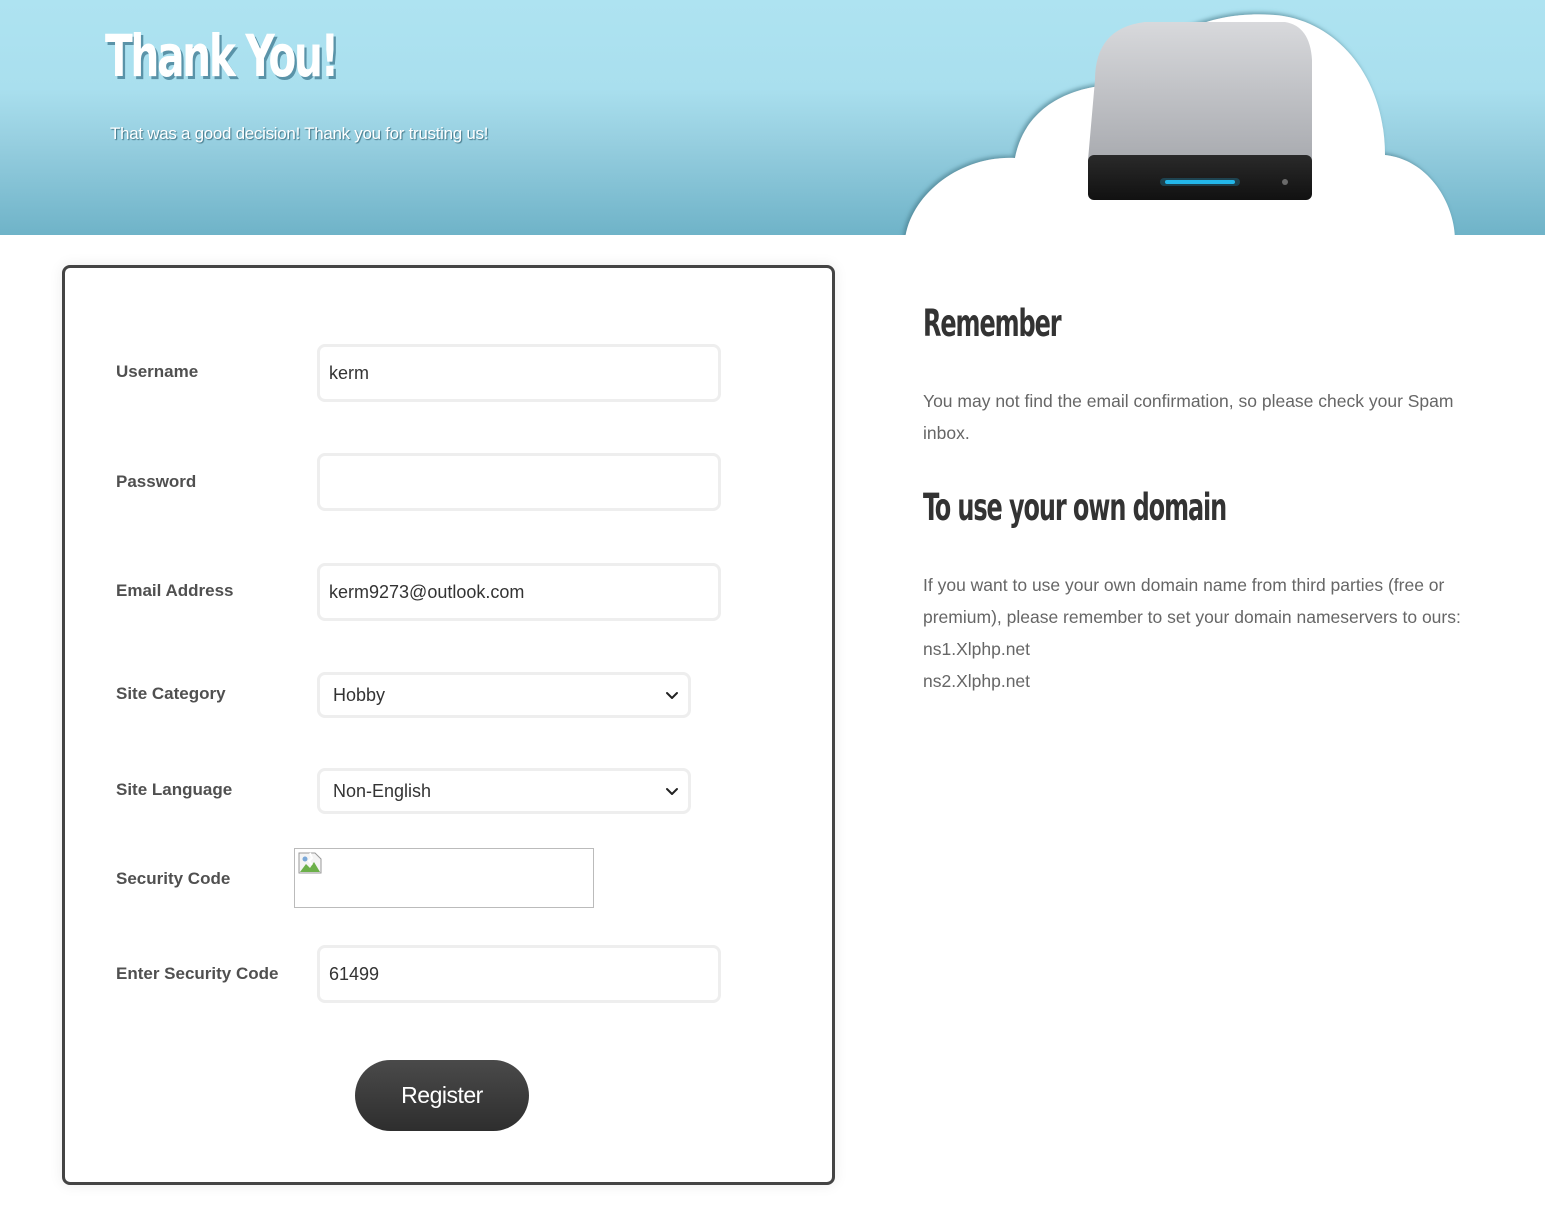 This screenshot has width=1545, height=1208. Describe the element at coordinates (519, 592) in the screenshot. I see `email-input` at that location.